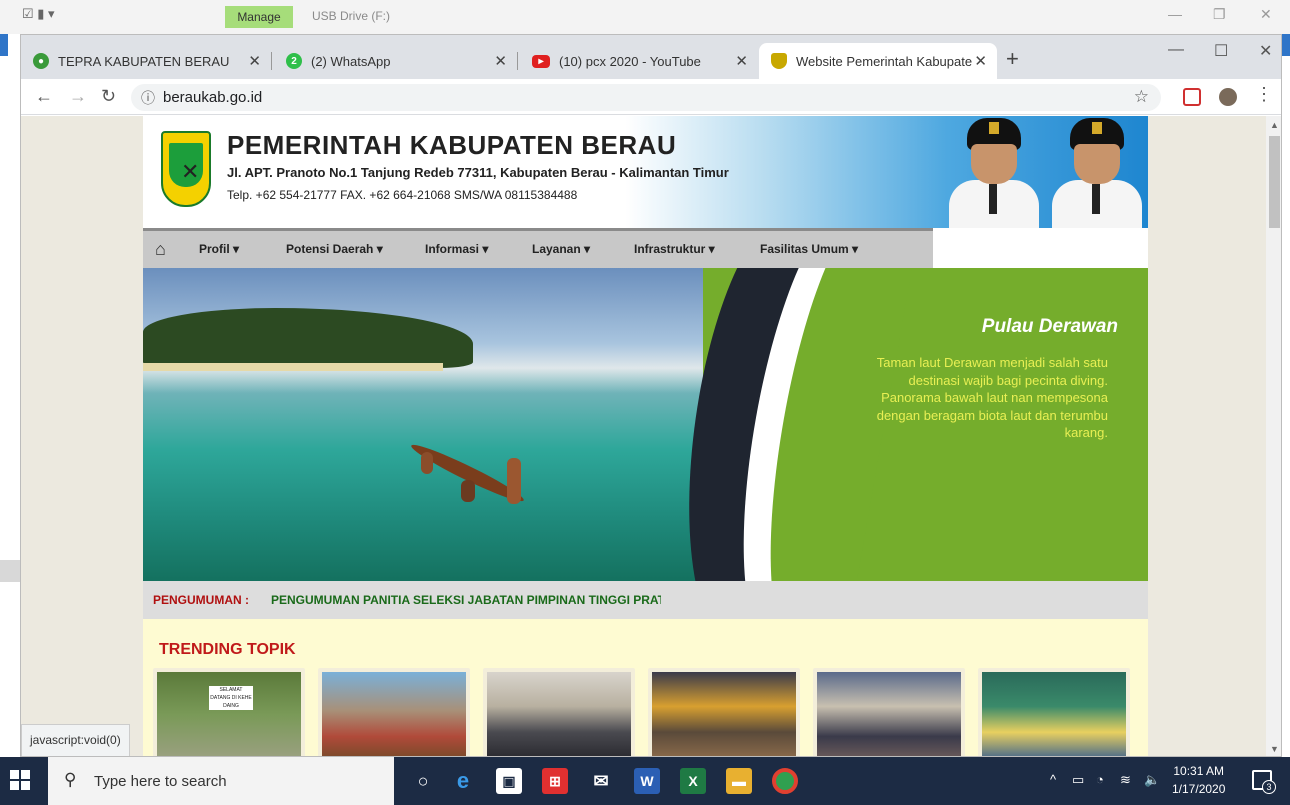 The height and width of the screenshot is (805, 1290). I want to click on word-icon: W, so click(647, 781).